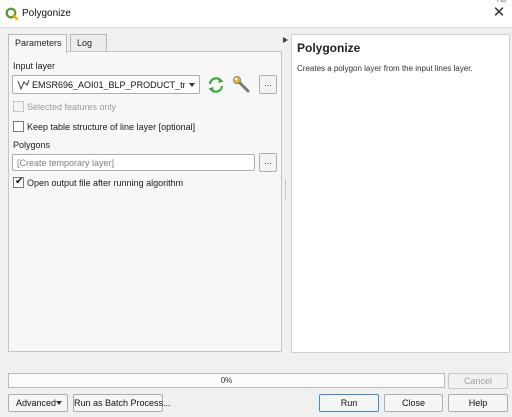  I want to click on keep-table-structure-checkbox, so click(18, 126).